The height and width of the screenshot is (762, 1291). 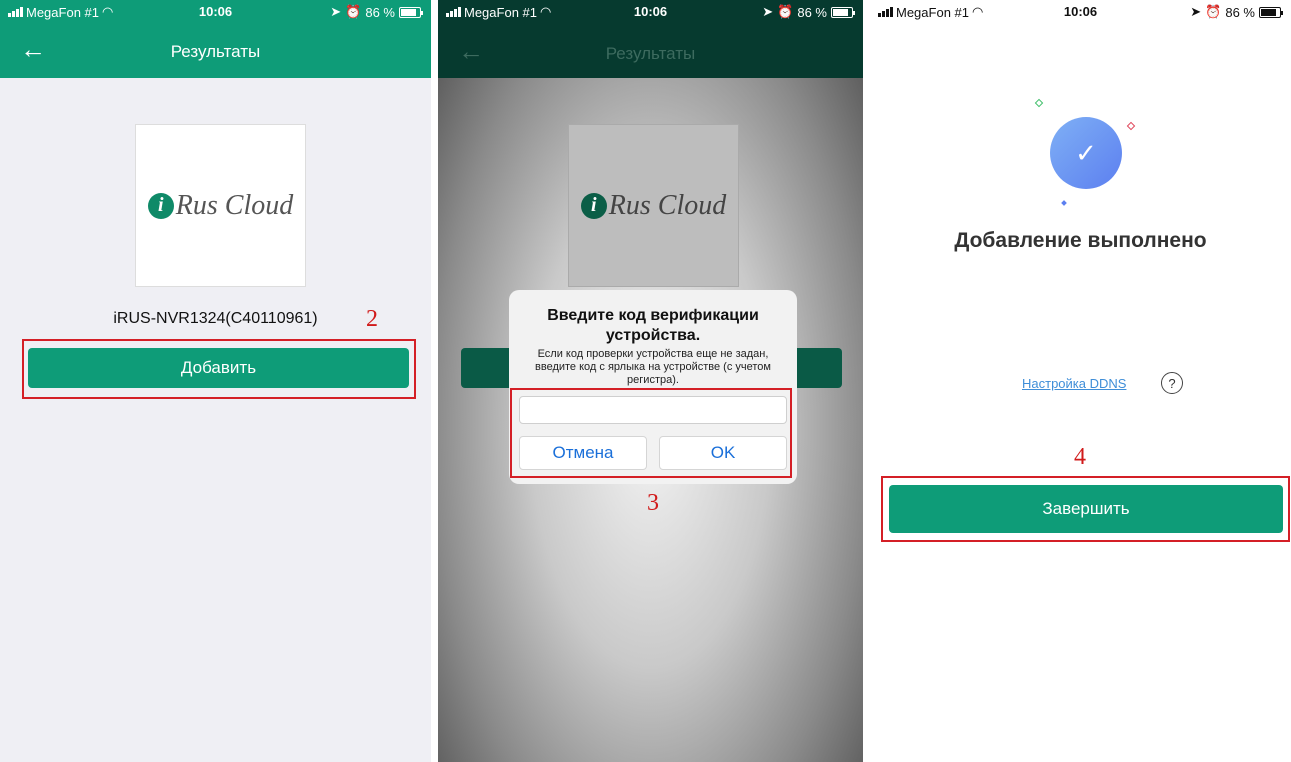 I want to click on nav-bar: ← Результаты, so click(x=215, y=50).